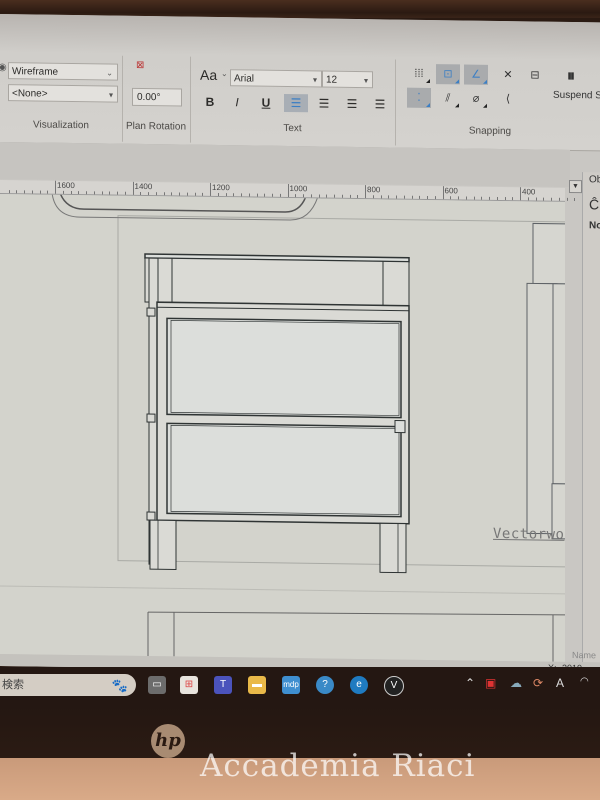  Describe the element at coordinates (359, 685) in the screenshot. I see `edge-icon: e` at that location.